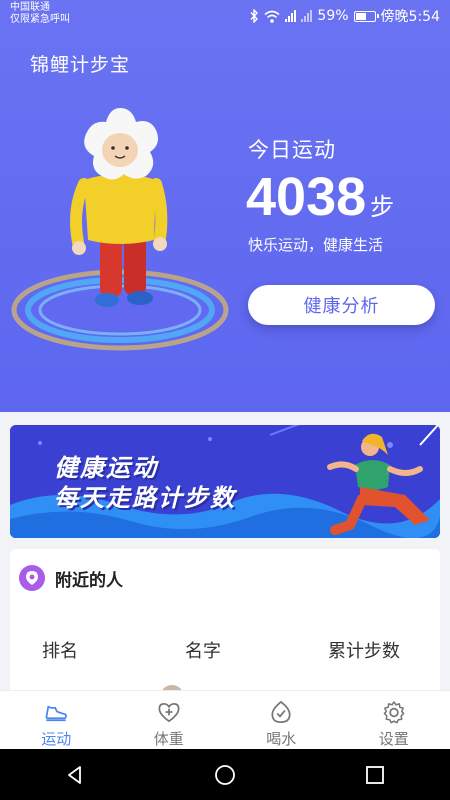  What do you see at coordinates (306, 197) in the screenshot?
I see `steps-value: 4038` at bounding box center [306, 197].